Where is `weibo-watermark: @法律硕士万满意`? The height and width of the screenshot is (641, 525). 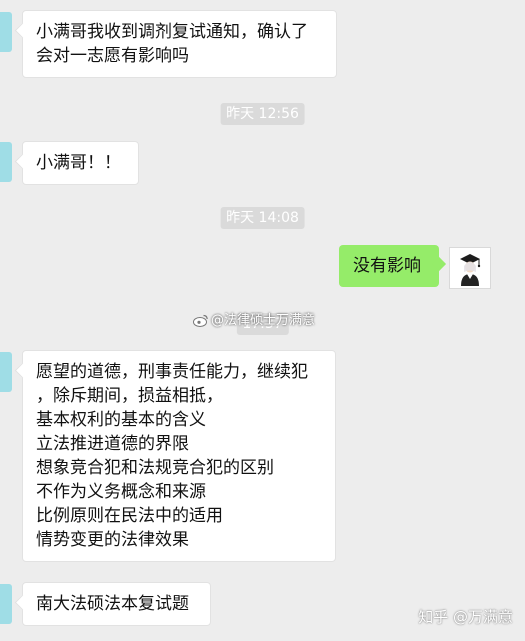 weibo-watermark: @法律硕士万满意 is located at coordinates (254, 318).